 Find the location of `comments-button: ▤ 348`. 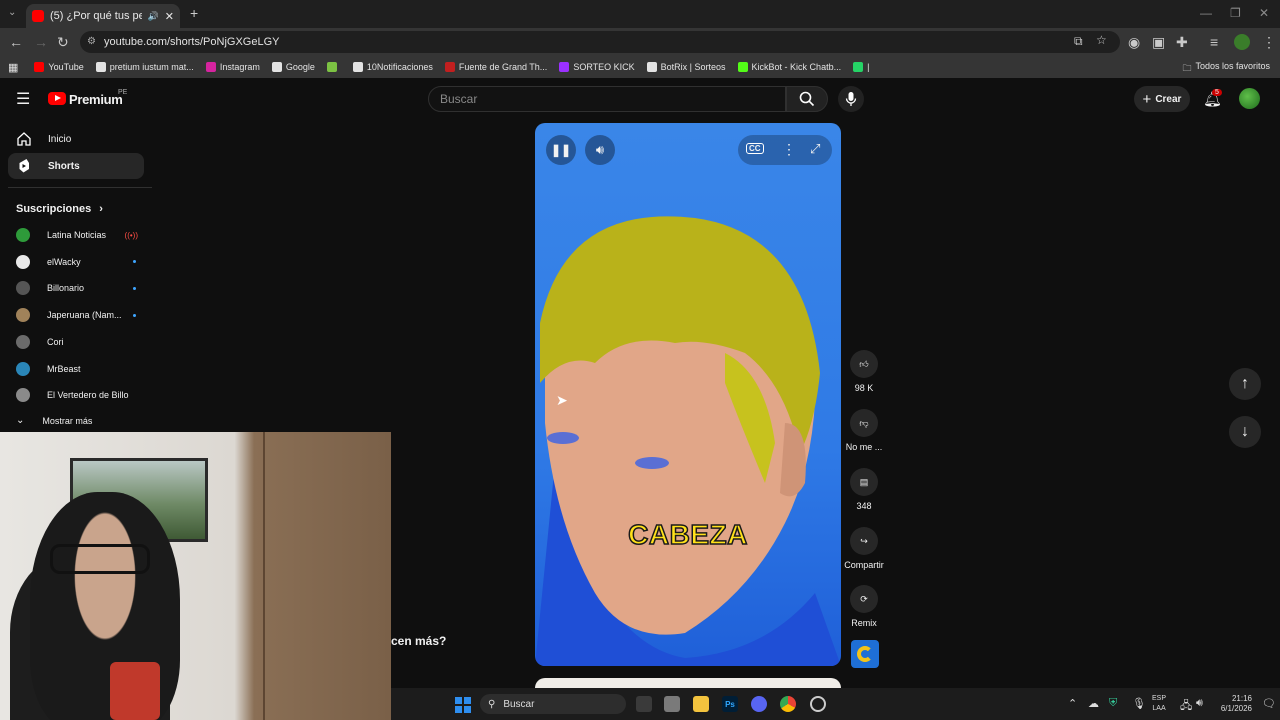

comments-button: ▤ 348 is located at coordinates (864, 489).